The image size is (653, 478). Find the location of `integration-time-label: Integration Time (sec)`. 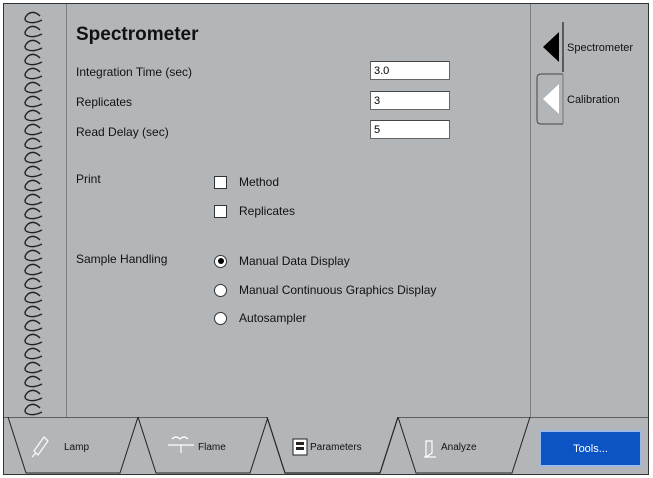

integration-time-label: Integration Time (sec) is located at coordinates (134, 72).